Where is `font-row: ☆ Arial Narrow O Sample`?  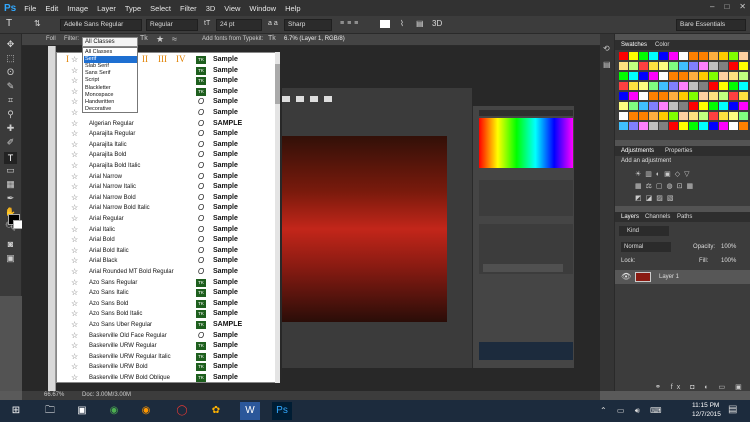 font-row: ☆ Arial Narrow O Sample is located at coordinates (167, 177).